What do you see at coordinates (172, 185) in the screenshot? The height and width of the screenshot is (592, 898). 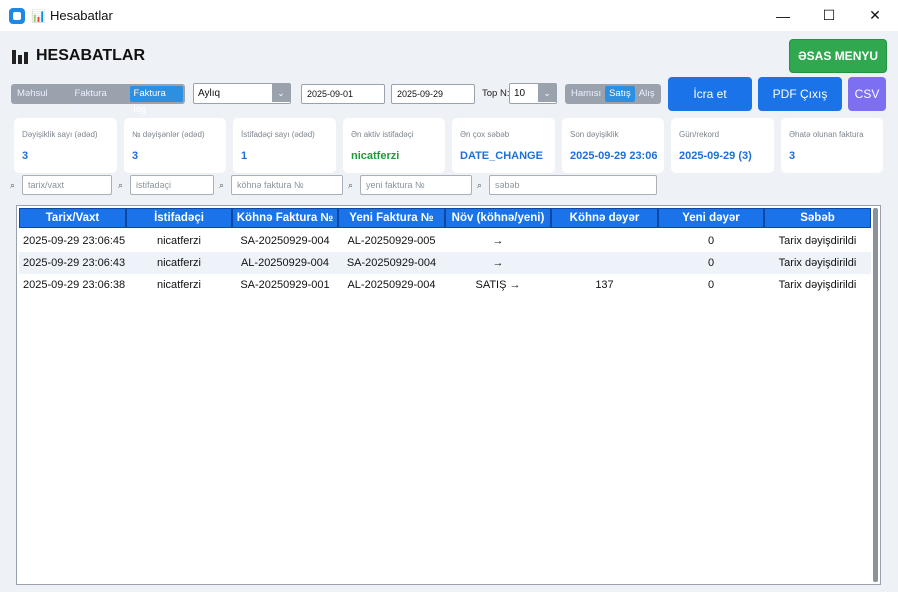 I see `user-filter-input: istifadəçi` at bounding box center [172, 185].